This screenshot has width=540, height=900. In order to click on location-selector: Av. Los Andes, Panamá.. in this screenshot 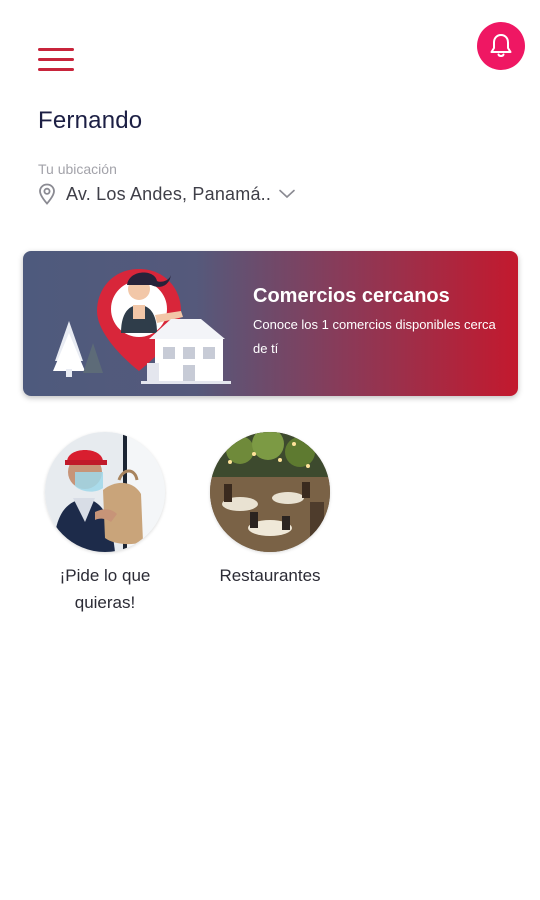, I will do `click(166, 194)`.